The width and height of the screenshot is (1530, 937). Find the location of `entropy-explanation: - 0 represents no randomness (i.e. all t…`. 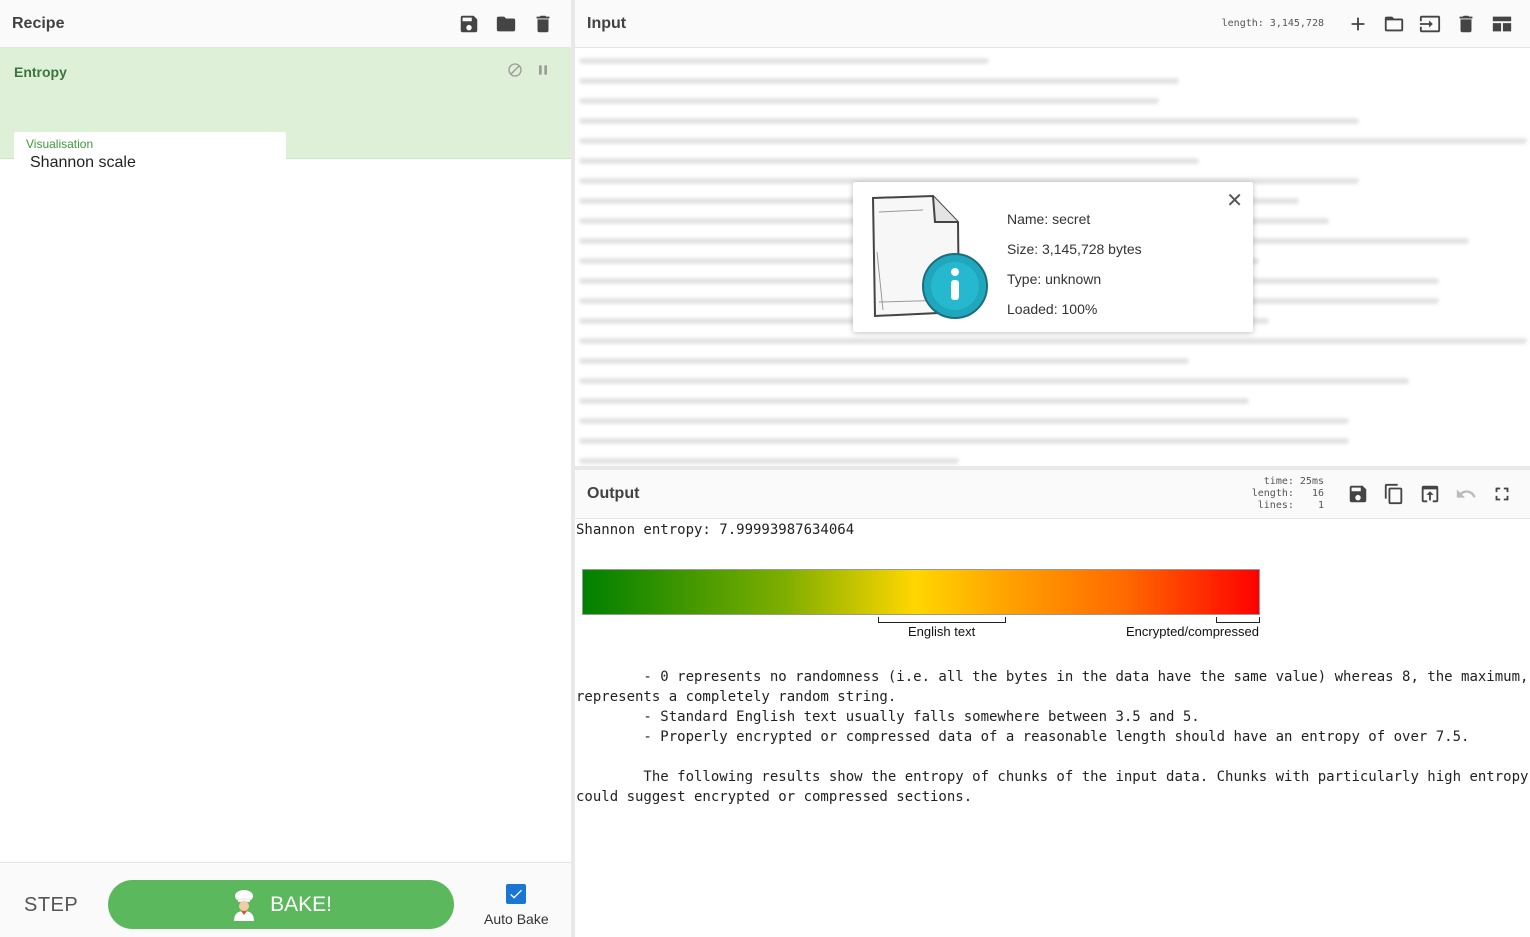

entropy-explanation: - 0 represents no randomness (i.e. all t… is located at coordinates (1052, 737).